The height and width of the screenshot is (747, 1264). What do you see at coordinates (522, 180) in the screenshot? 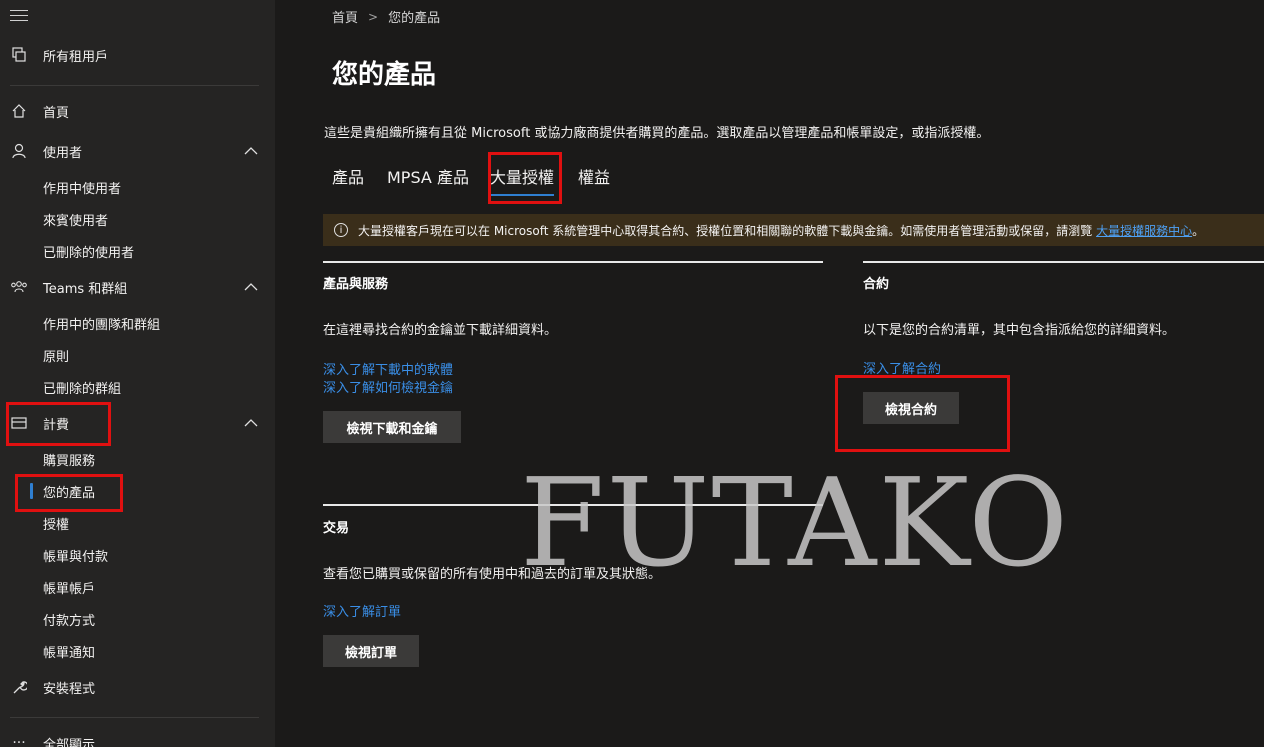
I see `tab-volume-licensing: 大量授權` at bounding box center [522, 180].